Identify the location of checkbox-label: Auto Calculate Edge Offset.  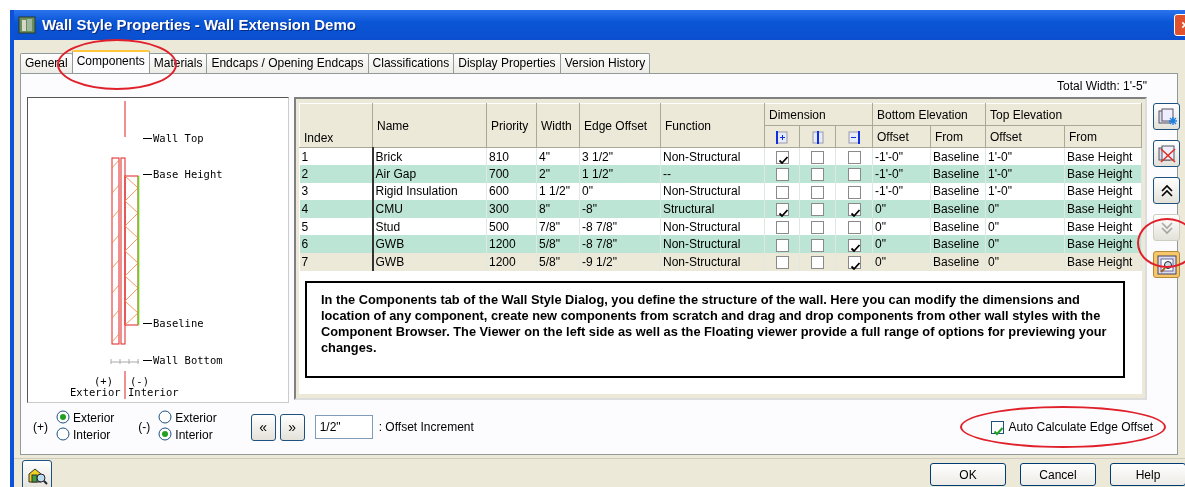
(1080, 427).